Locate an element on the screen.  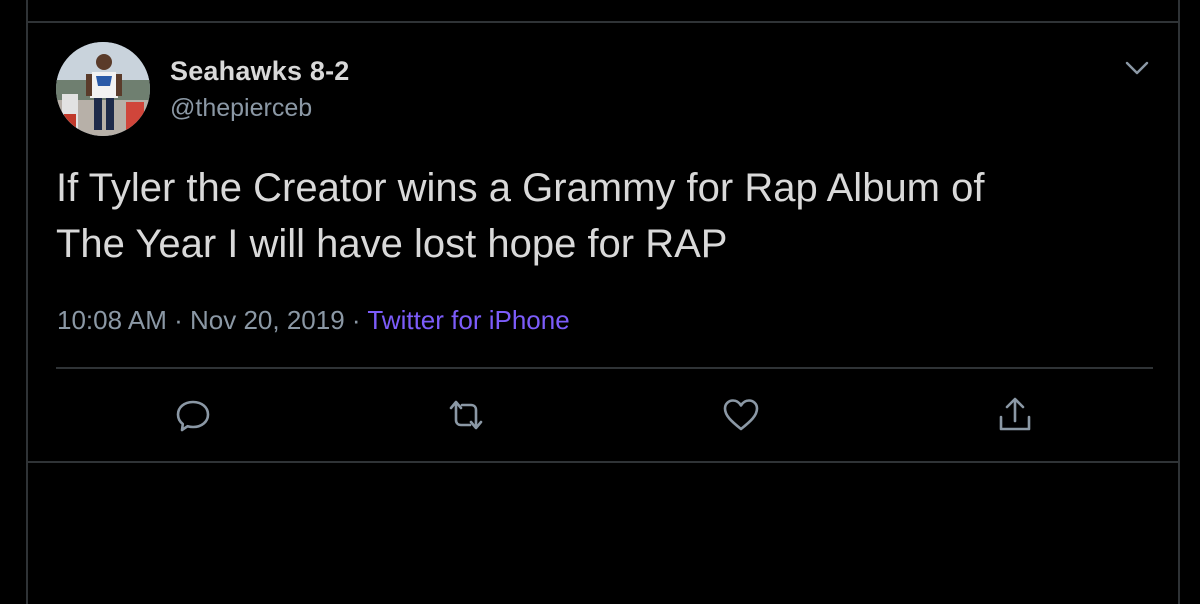
display-name: Seahawks 8-2 is located at coordinates (260, 71).